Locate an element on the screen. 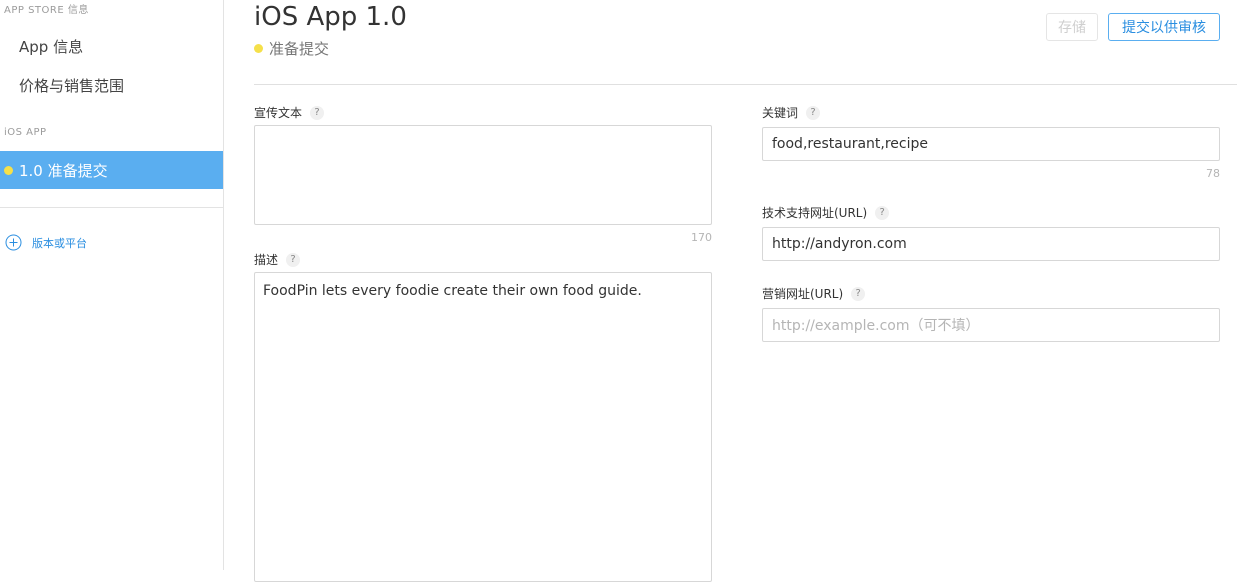  keywords-label: 关键词 ? is located at coordinates (791, 112).